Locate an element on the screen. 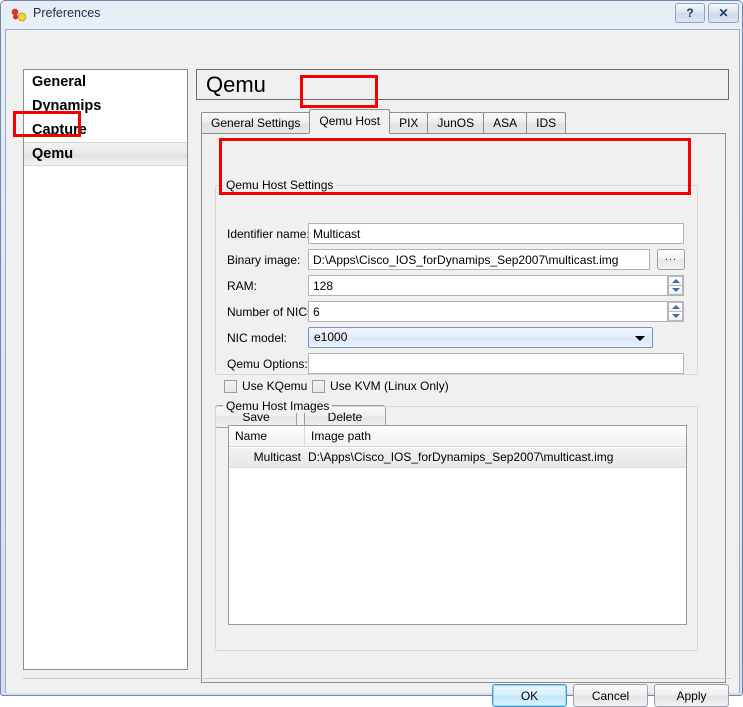  tab-qemu-host: Qemu Host is located at coordinates (350, 121).